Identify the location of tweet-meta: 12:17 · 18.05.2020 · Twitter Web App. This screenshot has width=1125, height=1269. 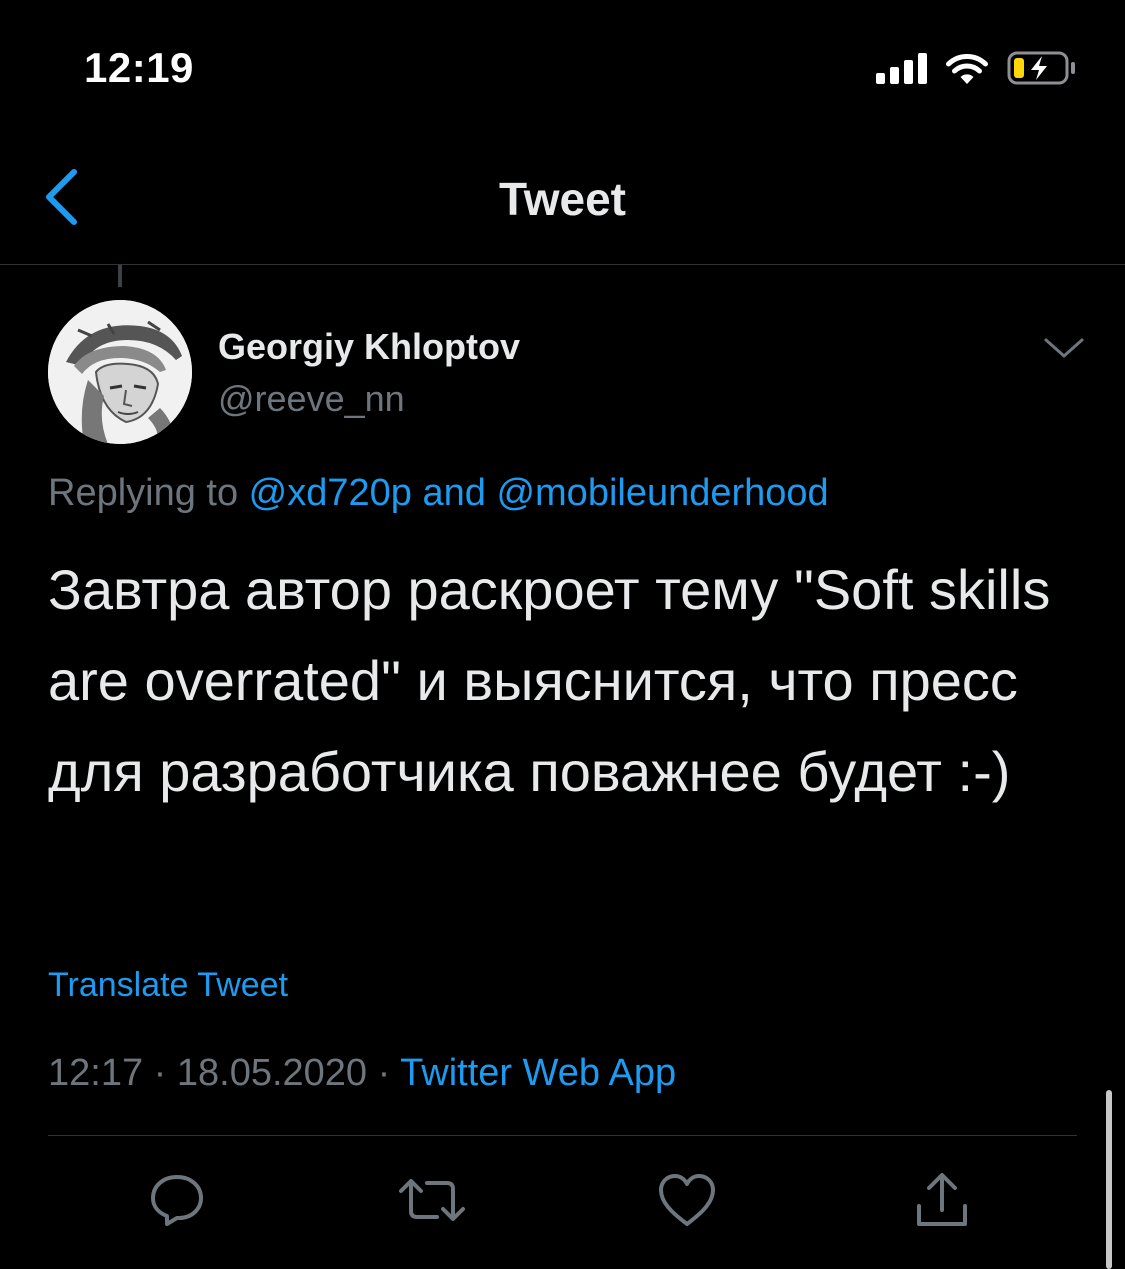
(362, 1073).